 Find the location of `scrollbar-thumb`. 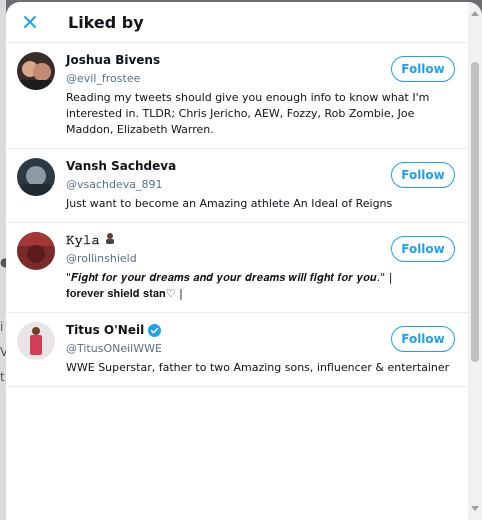

scrollbar-thumb is located at coordinates (475, 212).